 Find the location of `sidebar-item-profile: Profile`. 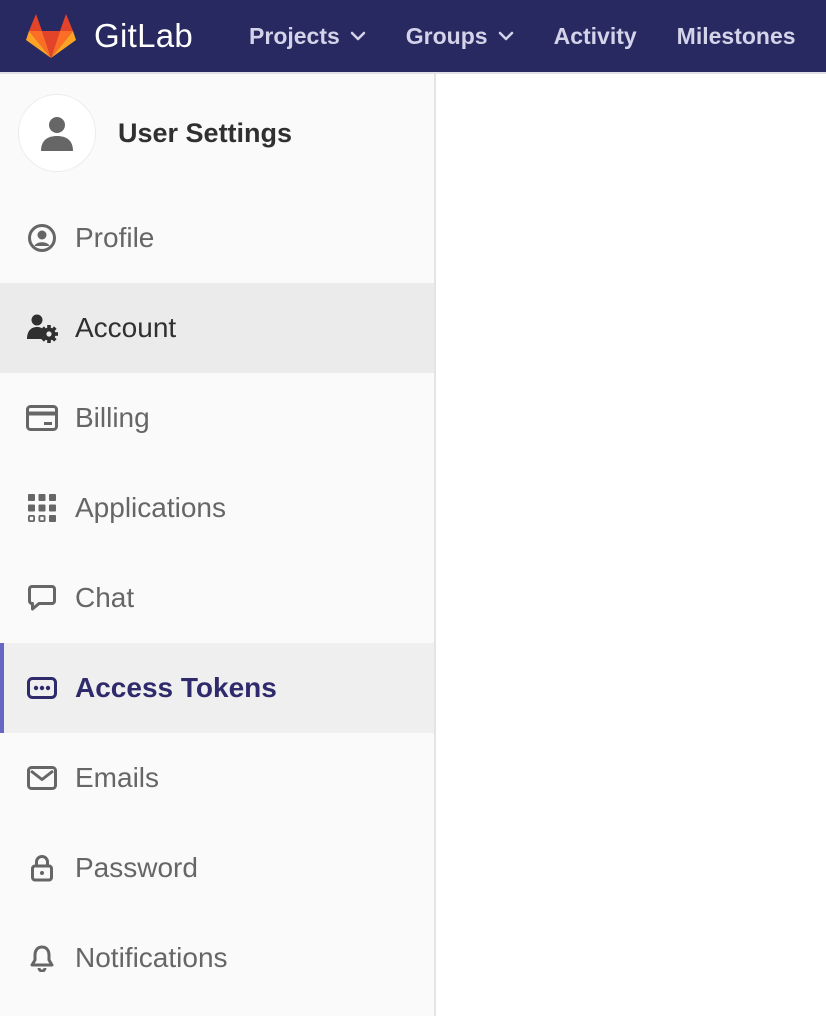

sidebar-item-profile: Profile is located at coordinates (217, 238).